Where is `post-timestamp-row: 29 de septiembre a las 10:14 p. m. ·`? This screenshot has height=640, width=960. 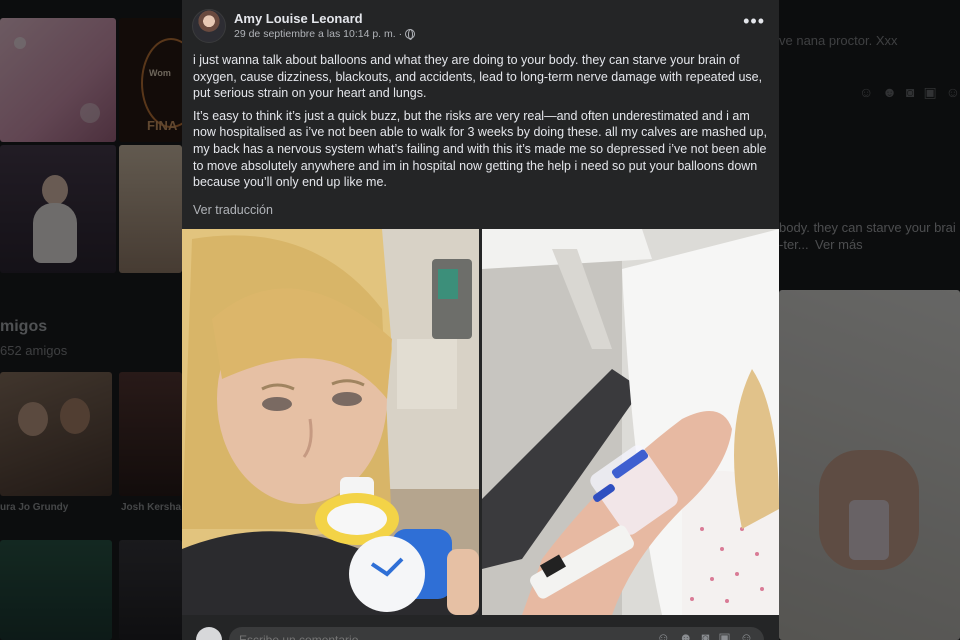 post-timestamp-row: 29 de septiembre a las 10:14 p. m. · is located at coordinates (325, 34).